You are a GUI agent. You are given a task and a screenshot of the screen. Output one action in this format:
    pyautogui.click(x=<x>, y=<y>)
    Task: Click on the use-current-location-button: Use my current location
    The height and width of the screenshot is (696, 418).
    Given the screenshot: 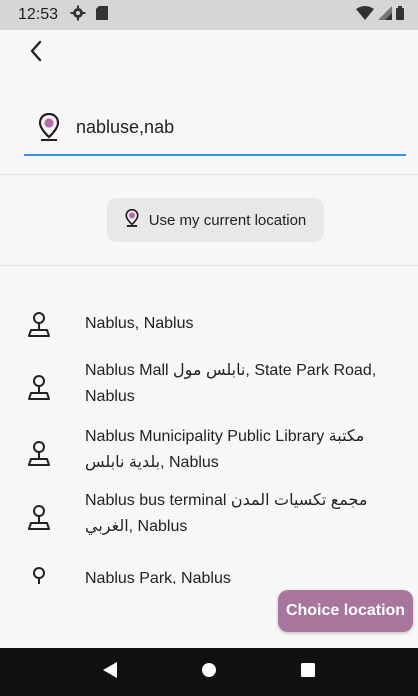 What is the action you would take?
    pyautogui.click(x=215, y=220)
    